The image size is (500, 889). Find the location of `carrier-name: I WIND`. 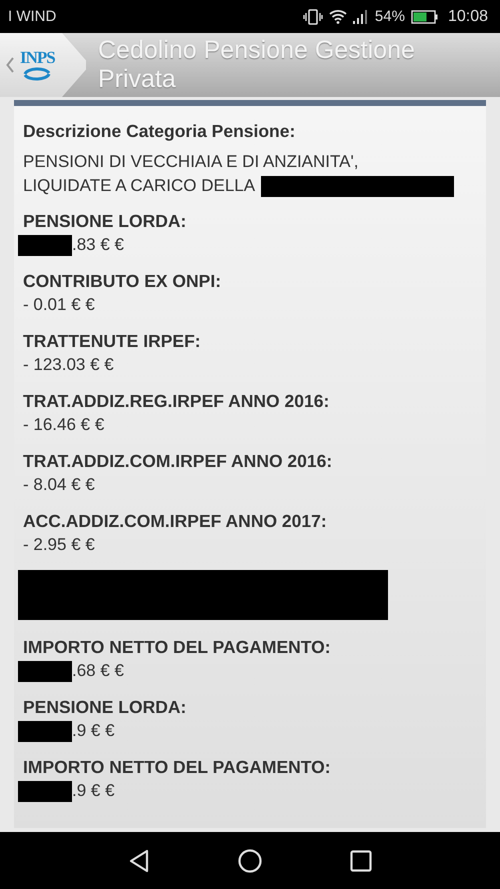

carrier-name: I WIND is located at coordinates (32, 16).